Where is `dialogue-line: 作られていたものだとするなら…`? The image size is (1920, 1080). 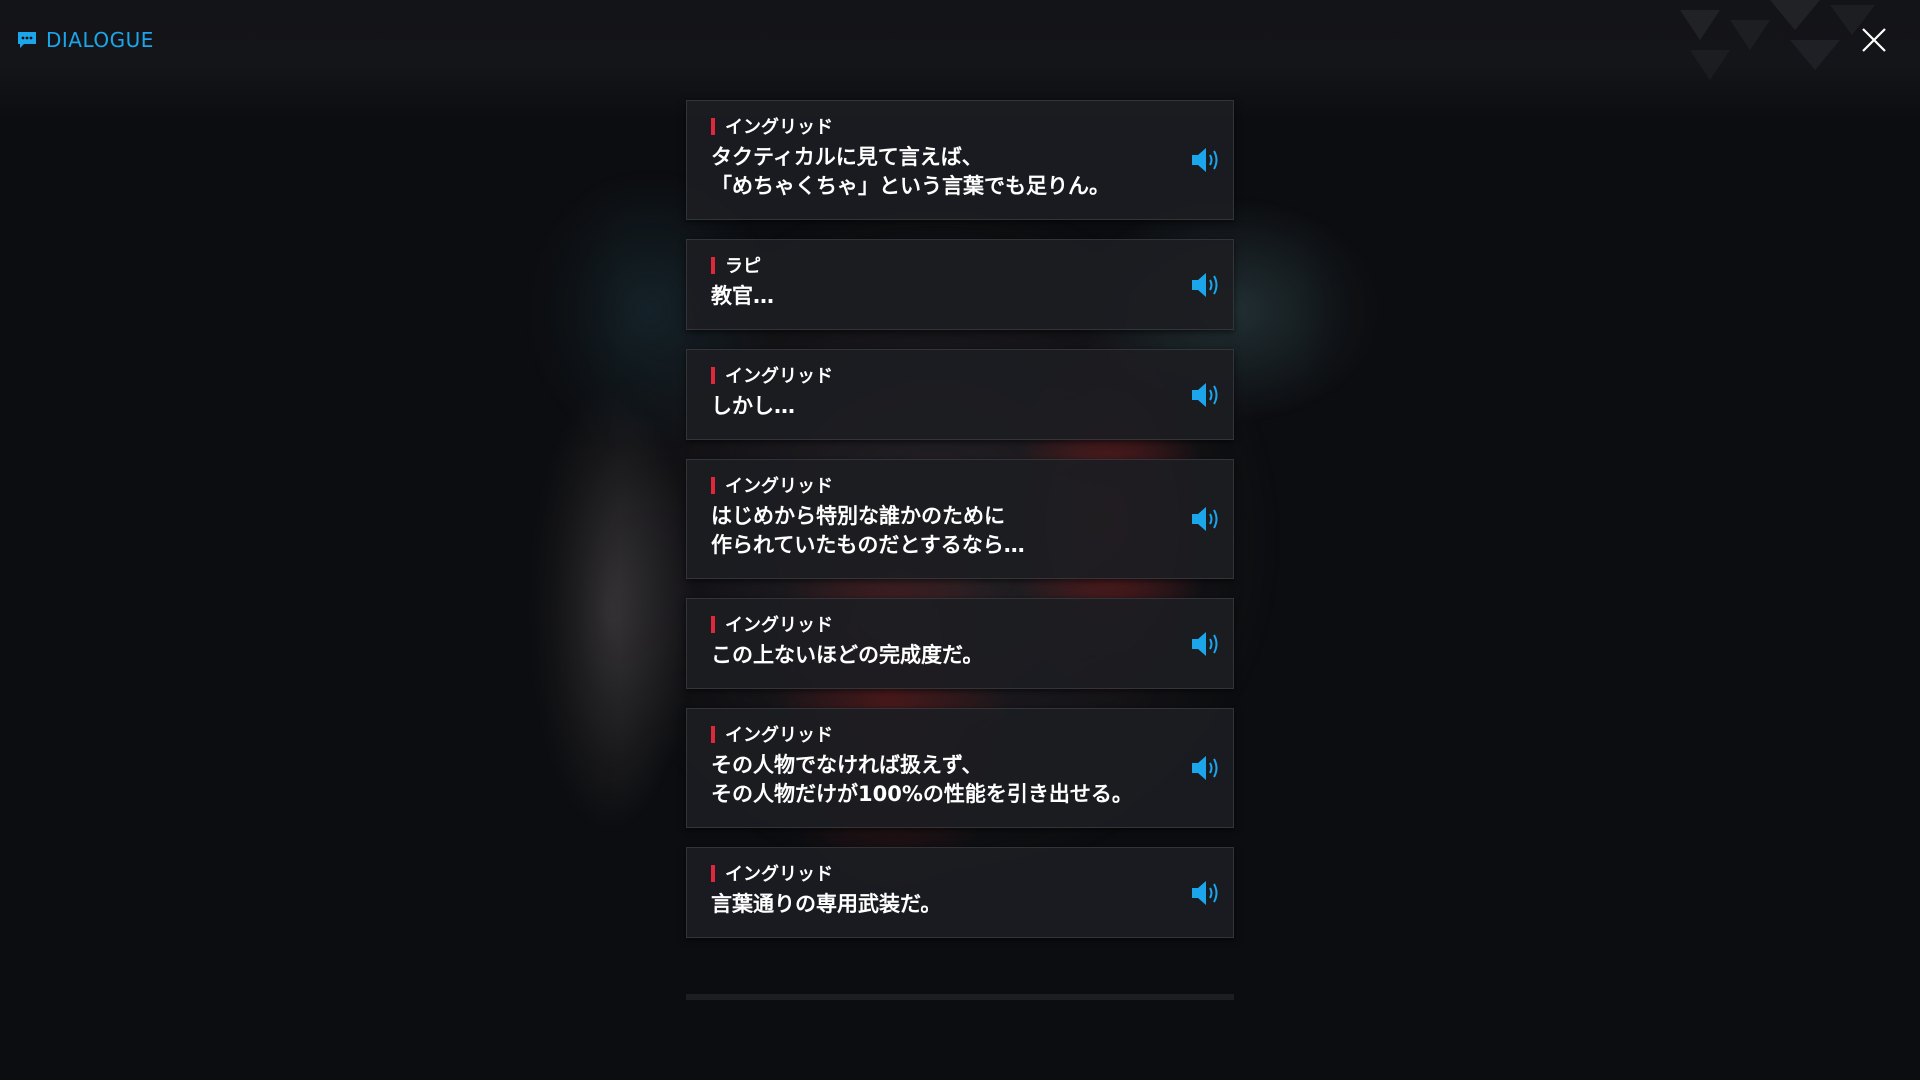
dialogue-line: 作られていたものだとするなら… is located at coordinates (868, 545).